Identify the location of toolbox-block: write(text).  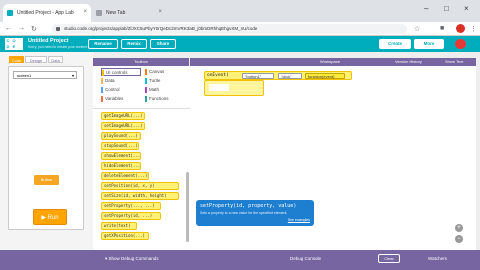
(119, 226).